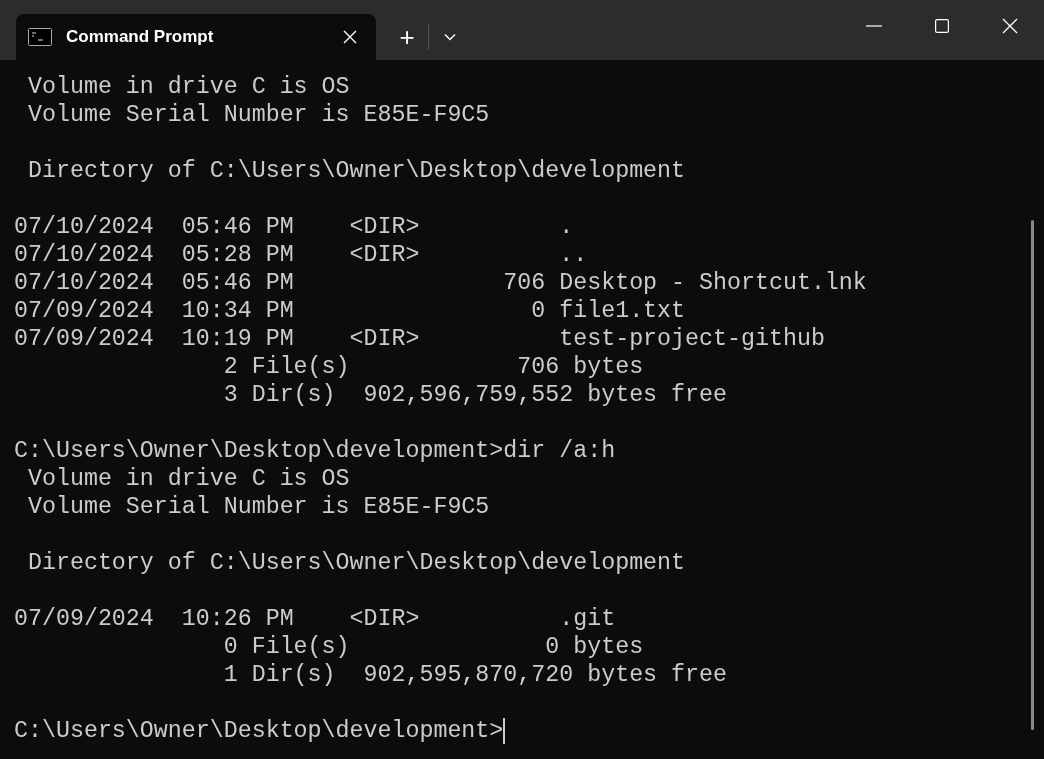 This screenshot has width=1044, height=759. I want to click on tab: Command Prompt, so click(196, 37).